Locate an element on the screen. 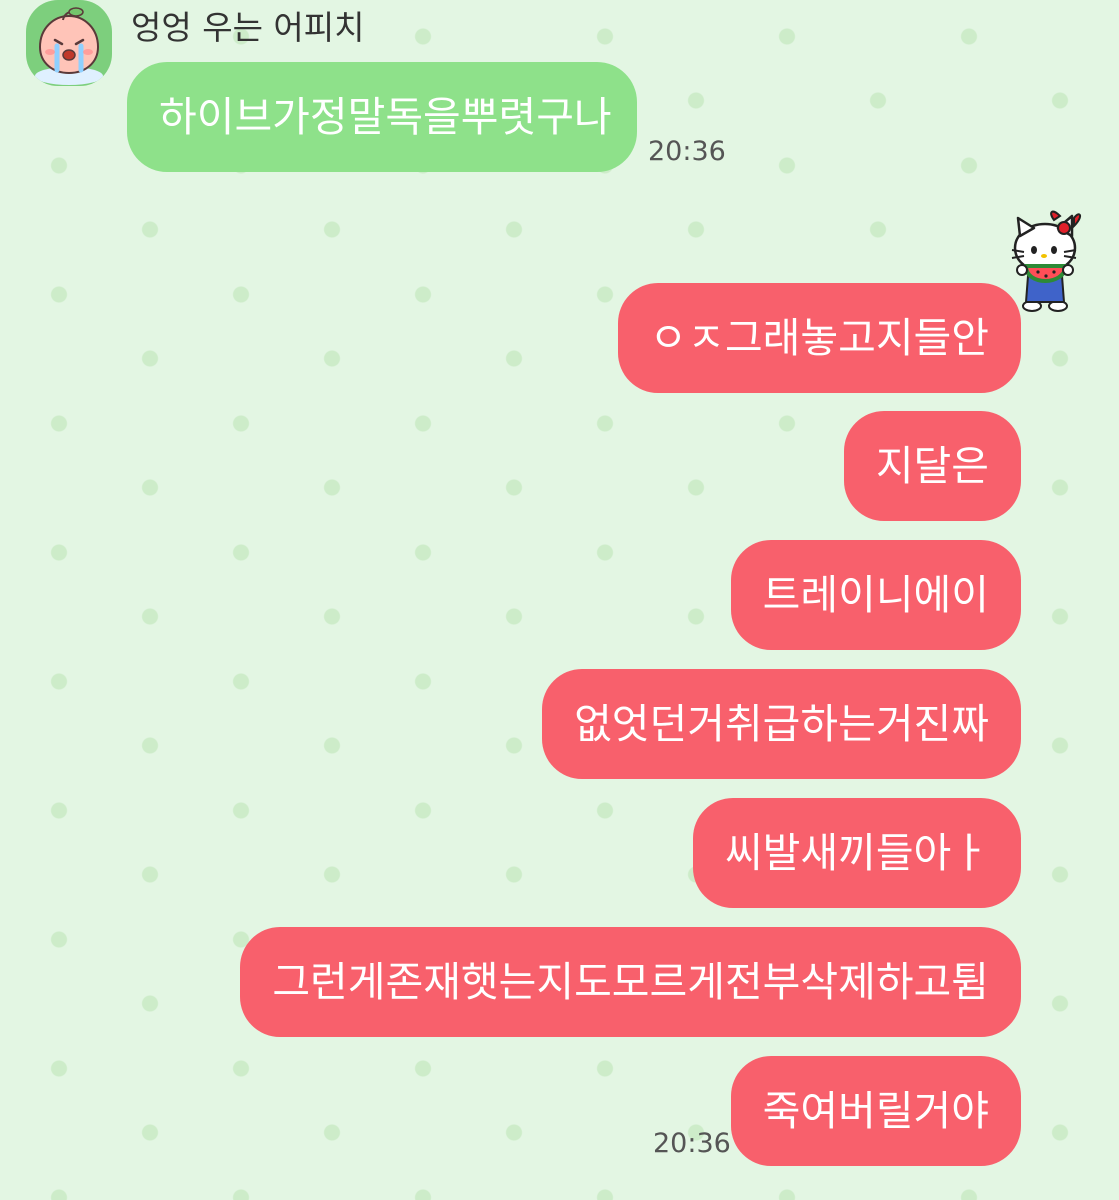 Image resolution: width=1119 pixels, height=1200 pixels. message-text: 없엇던거취급하는거진짜 is located at coordinates (781, 723).